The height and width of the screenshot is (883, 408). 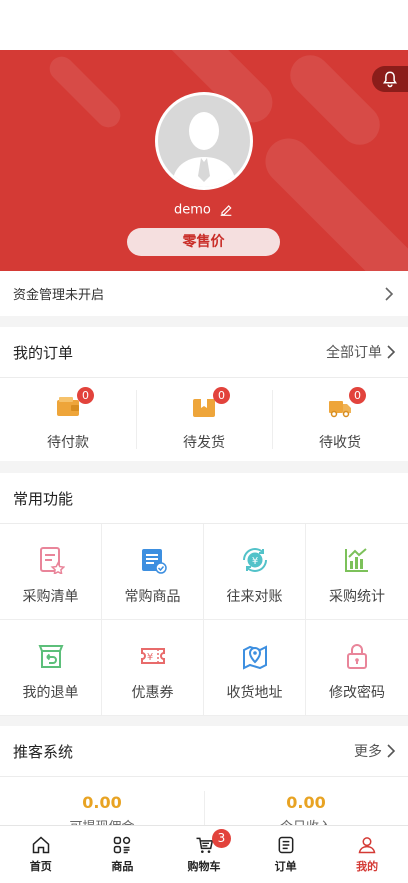 What do you see at coordinates (68, 419) in the screenshot?
I see `order-status-pending-payment: 0 待付款` at bounding box center [68, 419].